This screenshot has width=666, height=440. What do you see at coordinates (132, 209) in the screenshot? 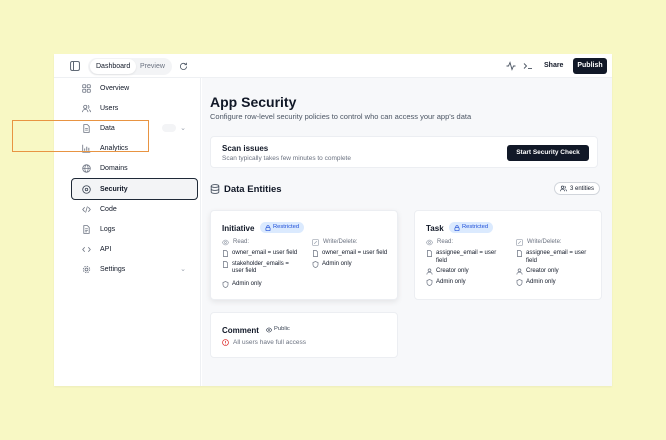
I see `sidebar-item-code: Code` at bounding box center [132, 209].